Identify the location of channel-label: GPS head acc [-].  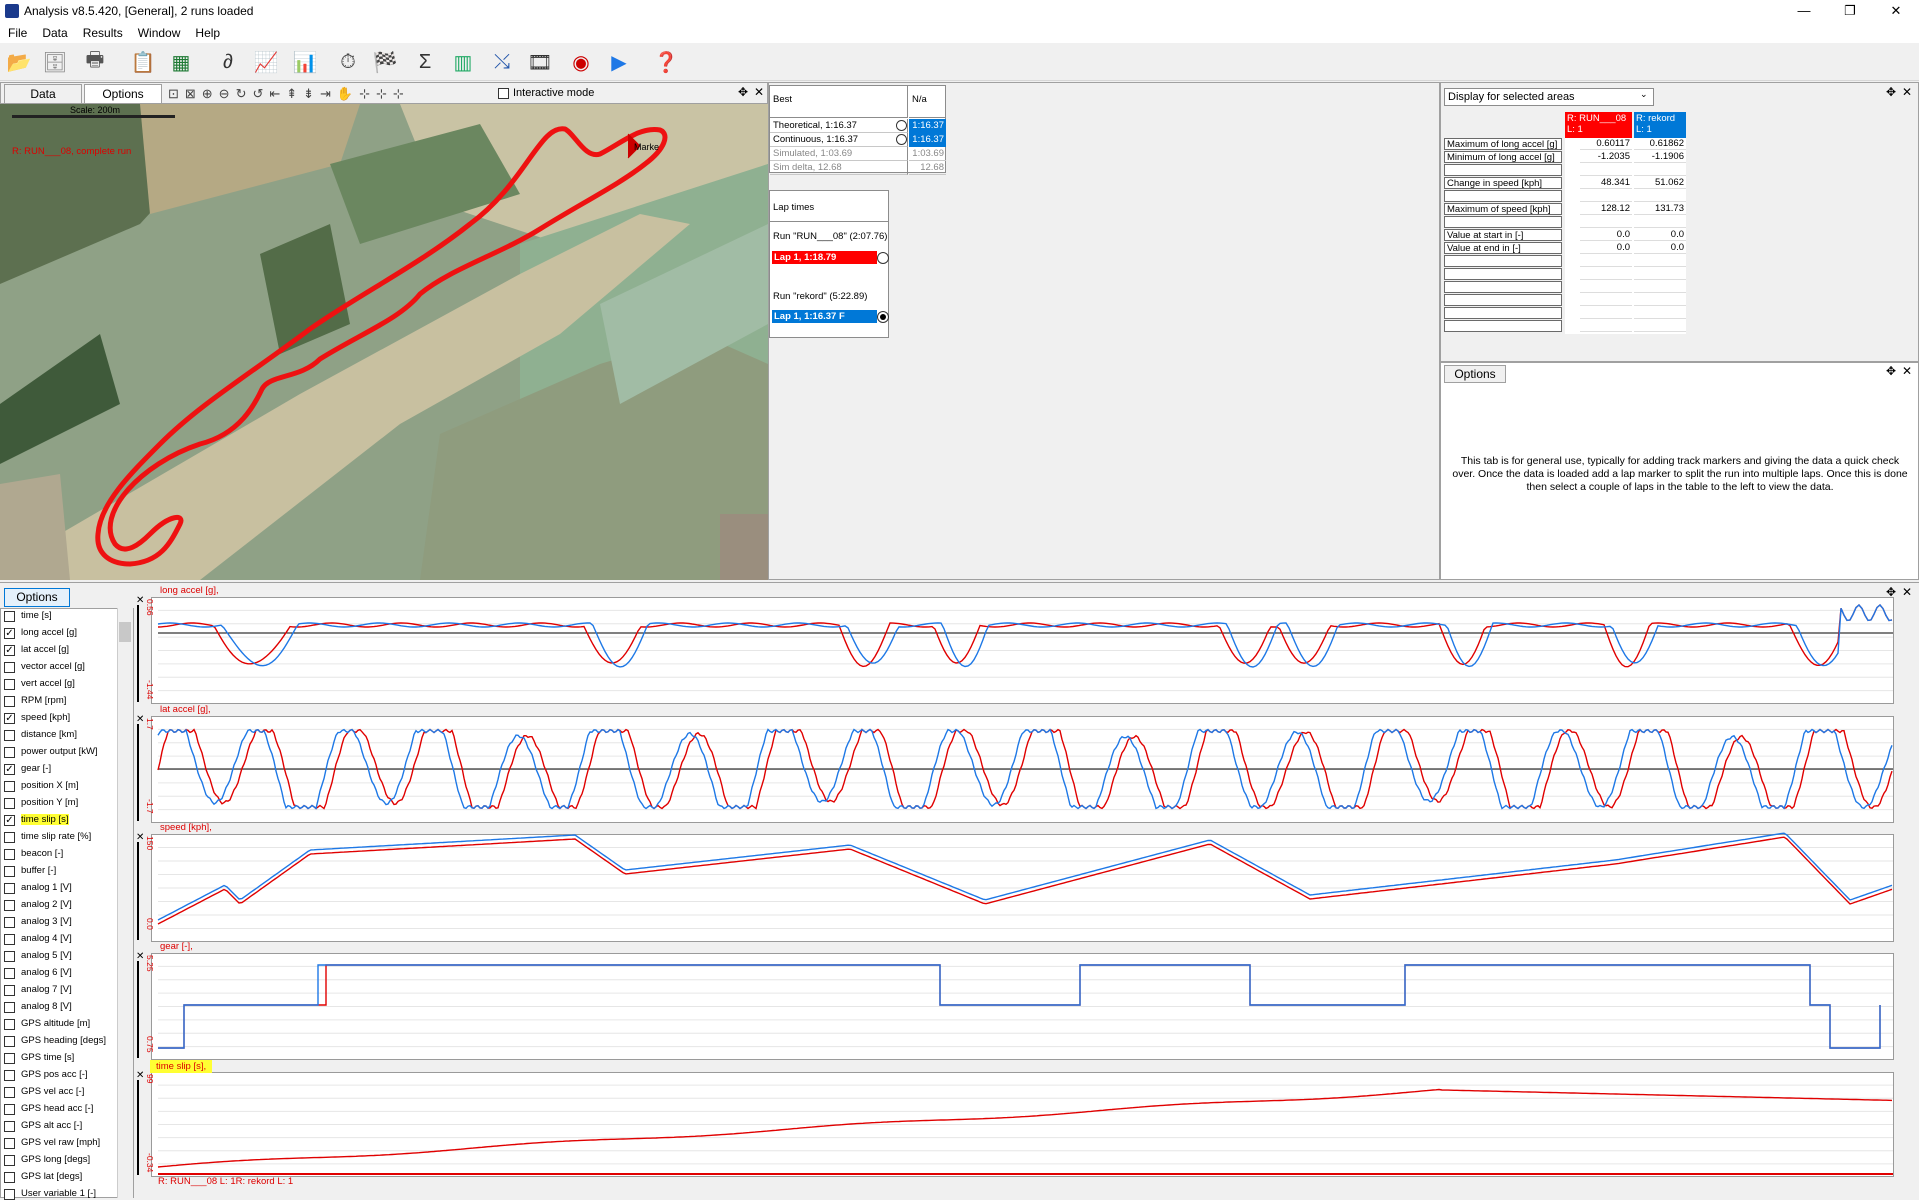
(57, 1108).